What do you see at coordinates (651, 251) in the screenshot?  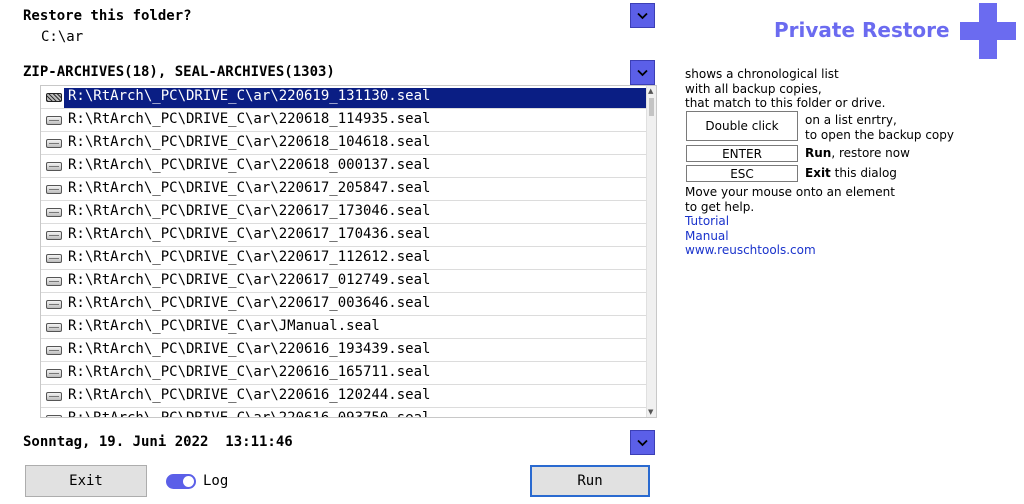 I see `list-scrollbar: ▲ ▼` at bounding box center [651, 251].